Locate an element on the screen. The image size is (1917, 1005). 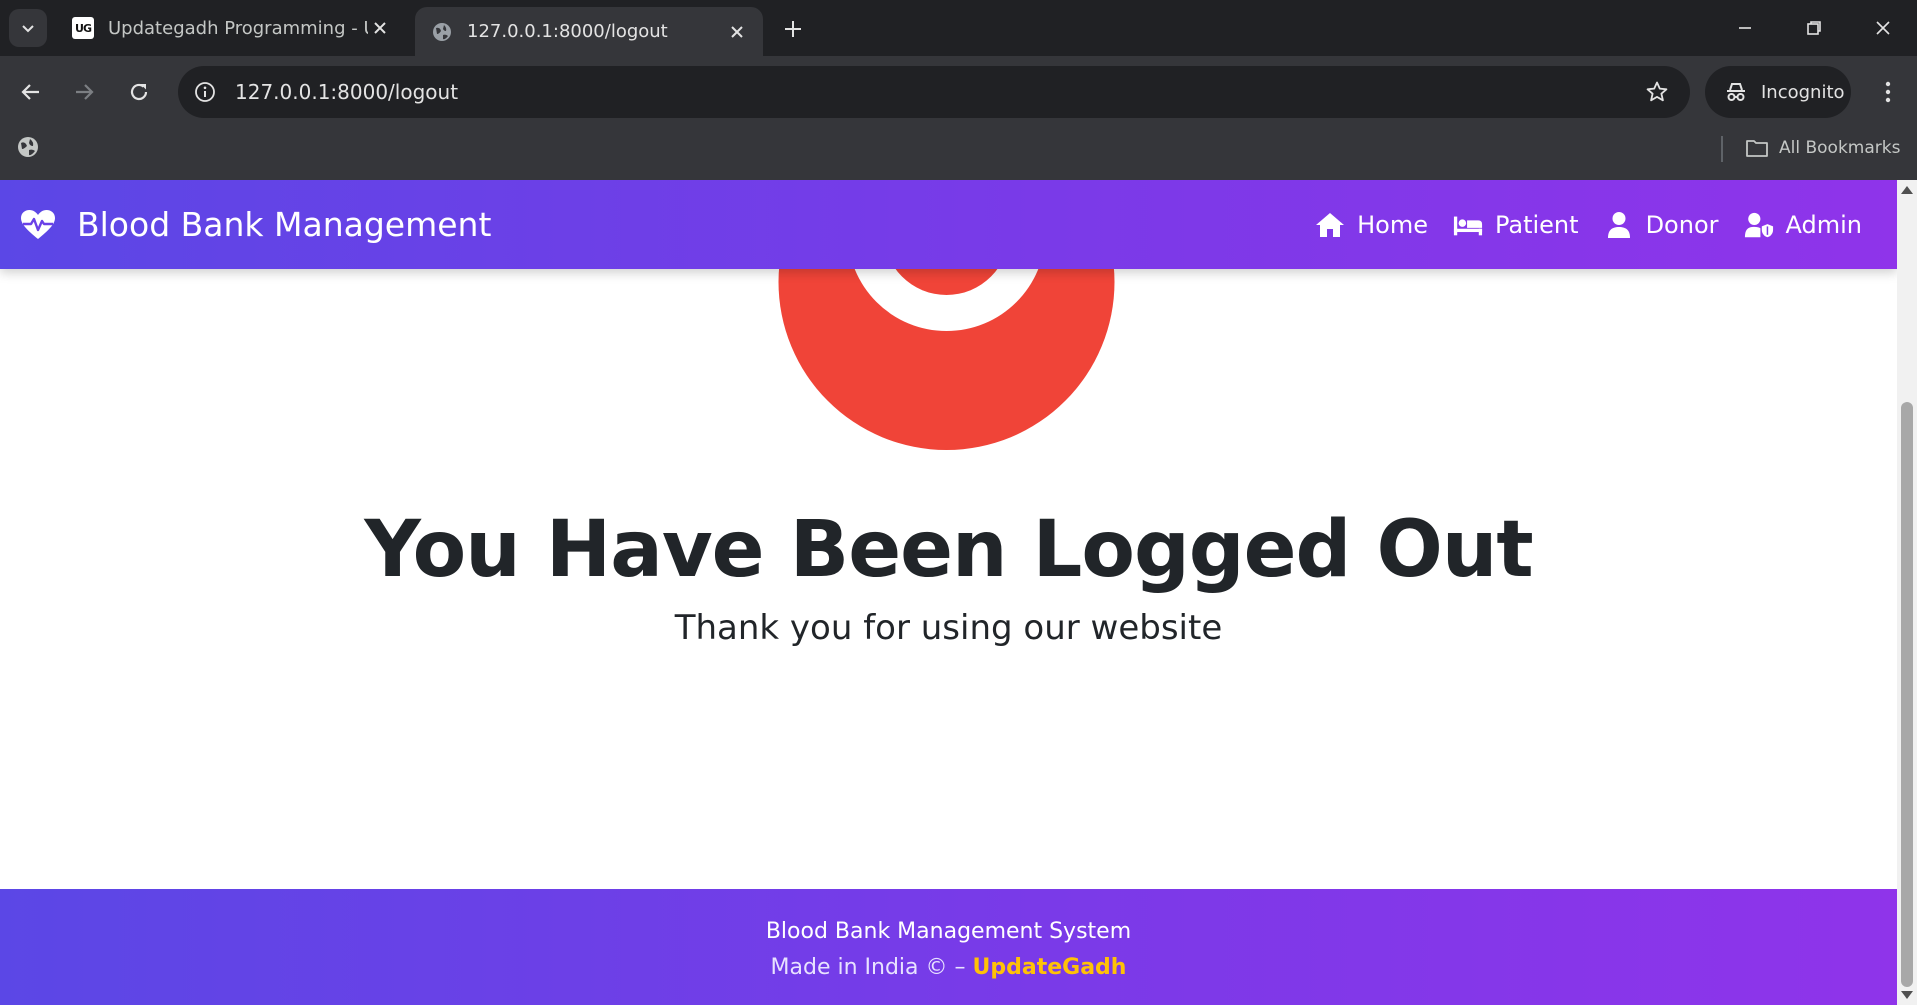
address-bar: 127.0.0.1:8000/logout is located at coordinates (934, 92).